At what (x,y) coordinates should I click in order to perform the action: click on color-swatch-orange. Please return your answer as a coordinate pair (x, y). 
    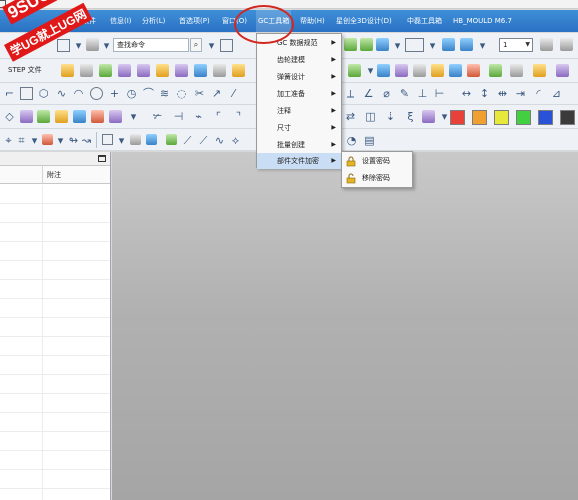
    Looking at the image, I should click on (479, 117).